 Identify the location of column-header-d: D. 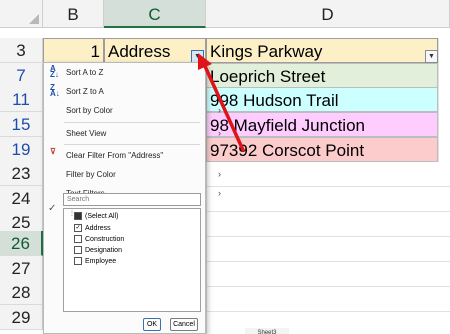
(328, 14).